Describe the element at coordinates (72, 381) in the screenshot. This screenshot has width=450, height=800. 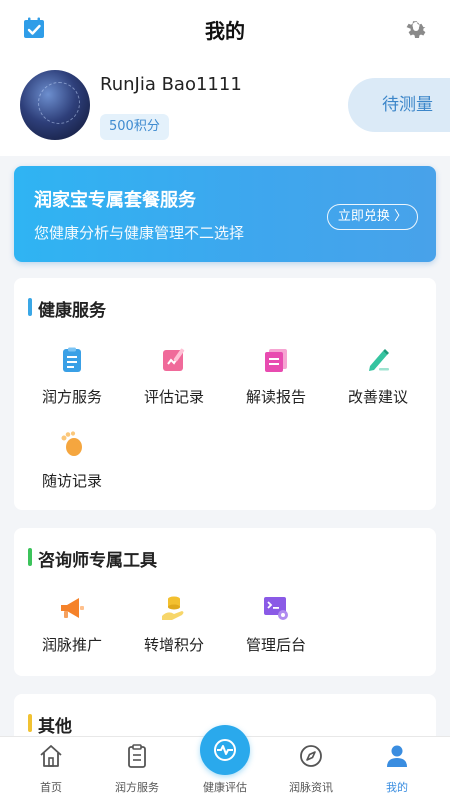
I see `service-item-runfang: 润方服务` at that location.